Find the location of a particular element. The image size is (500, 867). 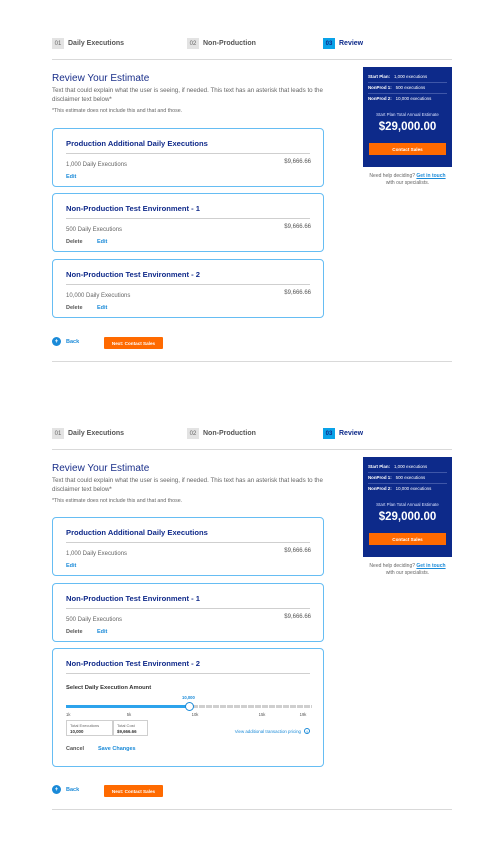

slider-label: Select Daily Execution Amount is located at coordinates (109, 688).